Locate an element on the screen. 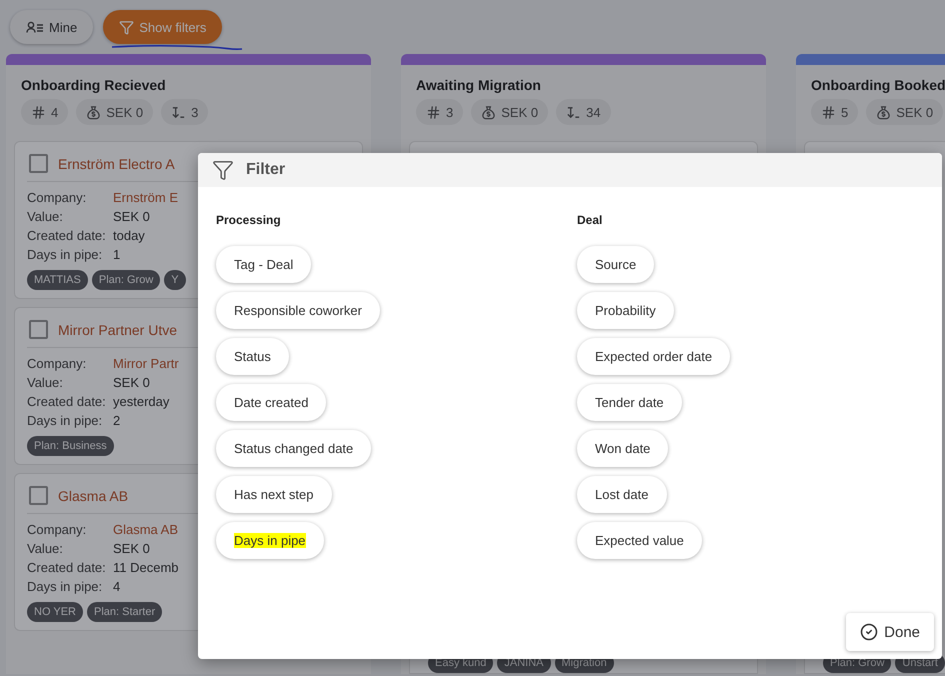 Image resolution: width=945 pixels, height=676 pixels. column-title: Awaiting Migration is located at coordinates (478, 85).